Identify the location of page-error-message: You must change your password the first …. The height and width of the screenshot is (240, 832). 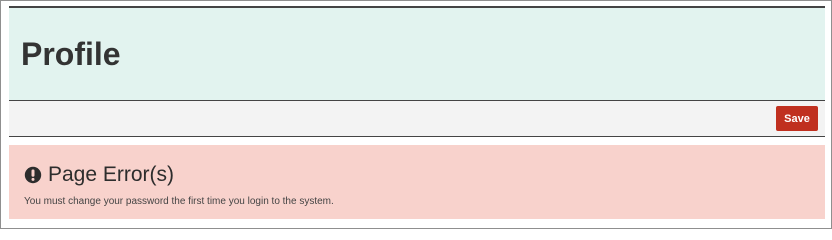
(179, 201).